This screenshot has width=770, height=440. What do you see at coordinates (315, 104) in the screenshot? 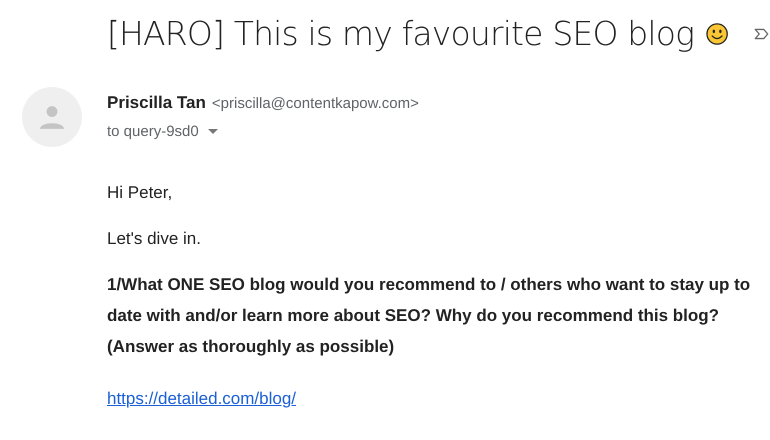
I see `sender-email: <priscilla@contentkapow.com>` at bounding box center [315, 104].